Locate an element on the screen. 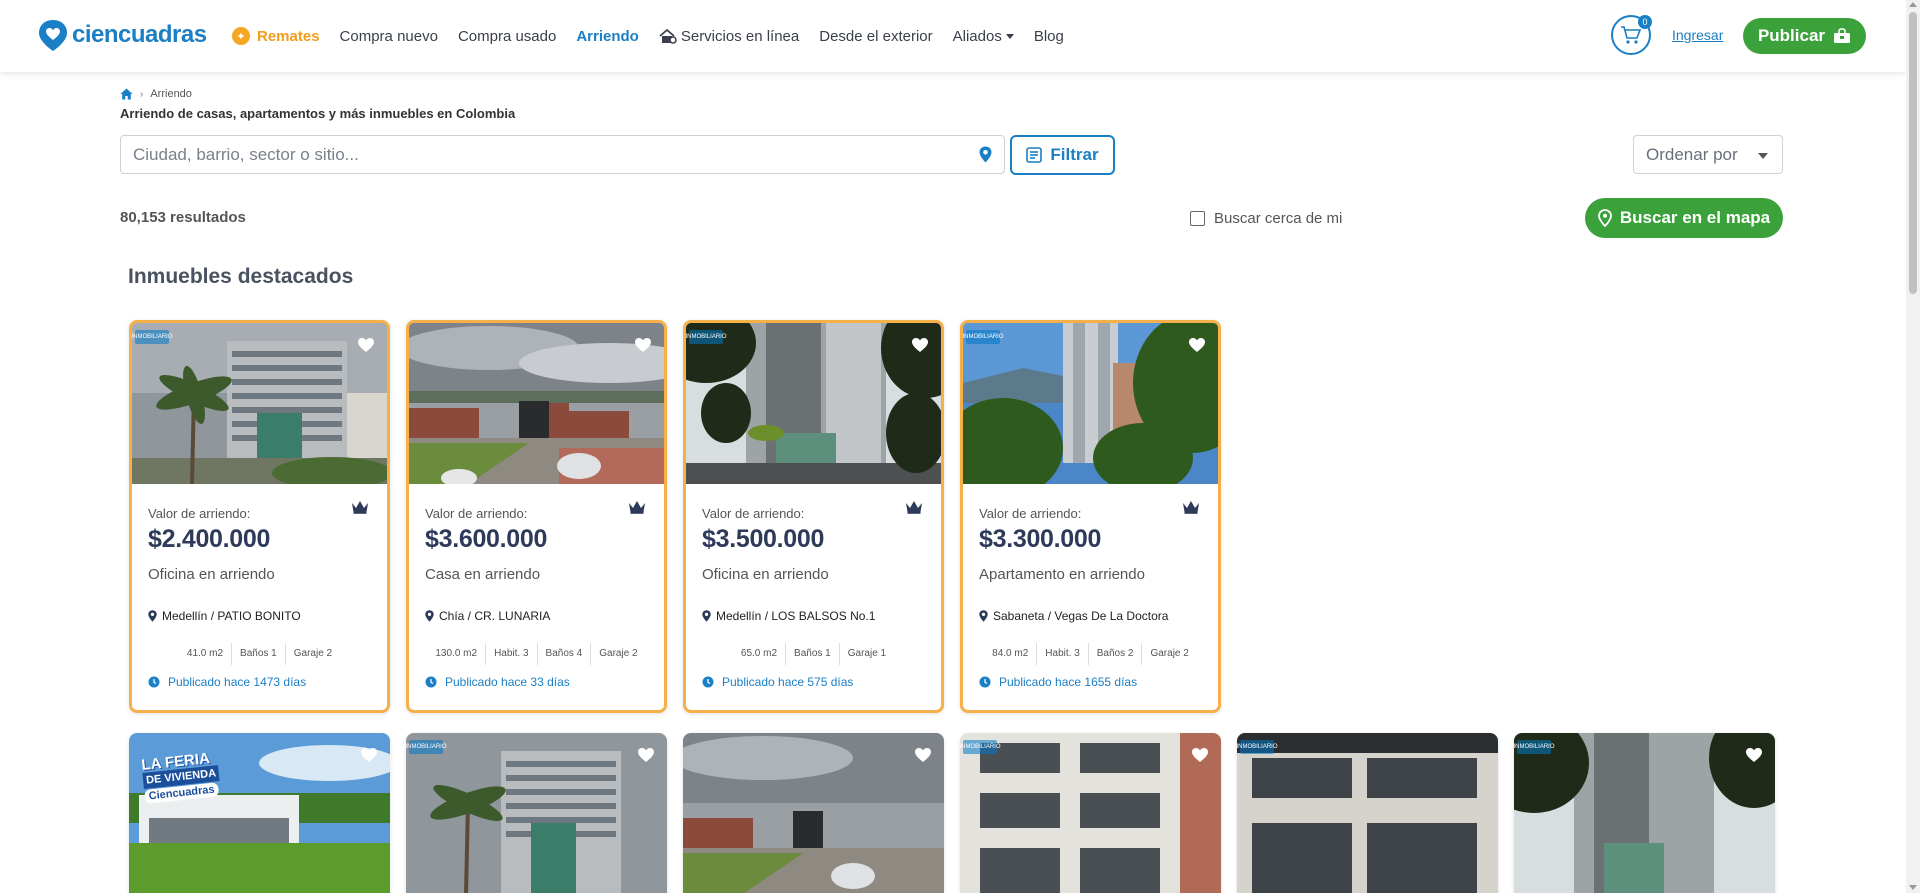 This screenshot has width=1920, height=893. published-text: Publicado hace 33 días is located at coordinates (507, 682).